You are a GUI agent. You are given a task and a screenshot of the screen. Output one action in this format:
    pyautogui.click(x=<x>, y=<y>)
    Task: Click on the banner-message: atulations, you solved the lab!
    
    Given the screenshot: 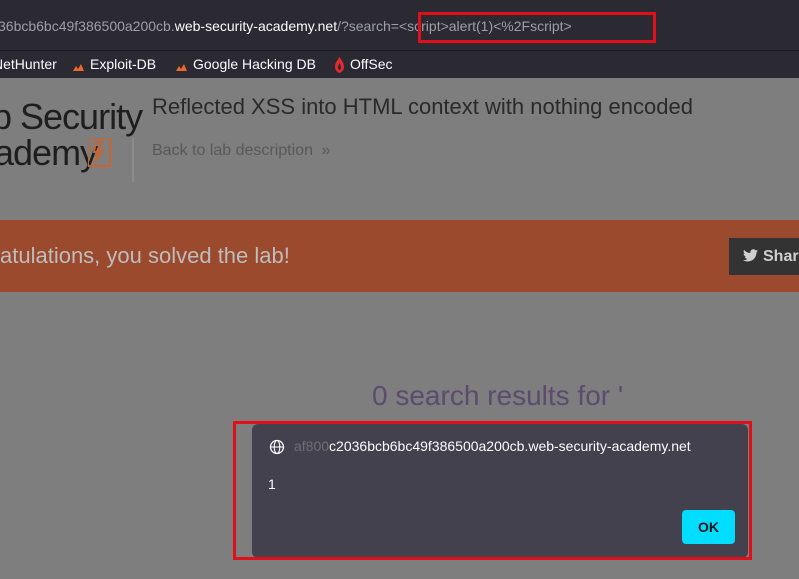 What is the action you would take?
    pyautogui.click(x=145, y=255)
    